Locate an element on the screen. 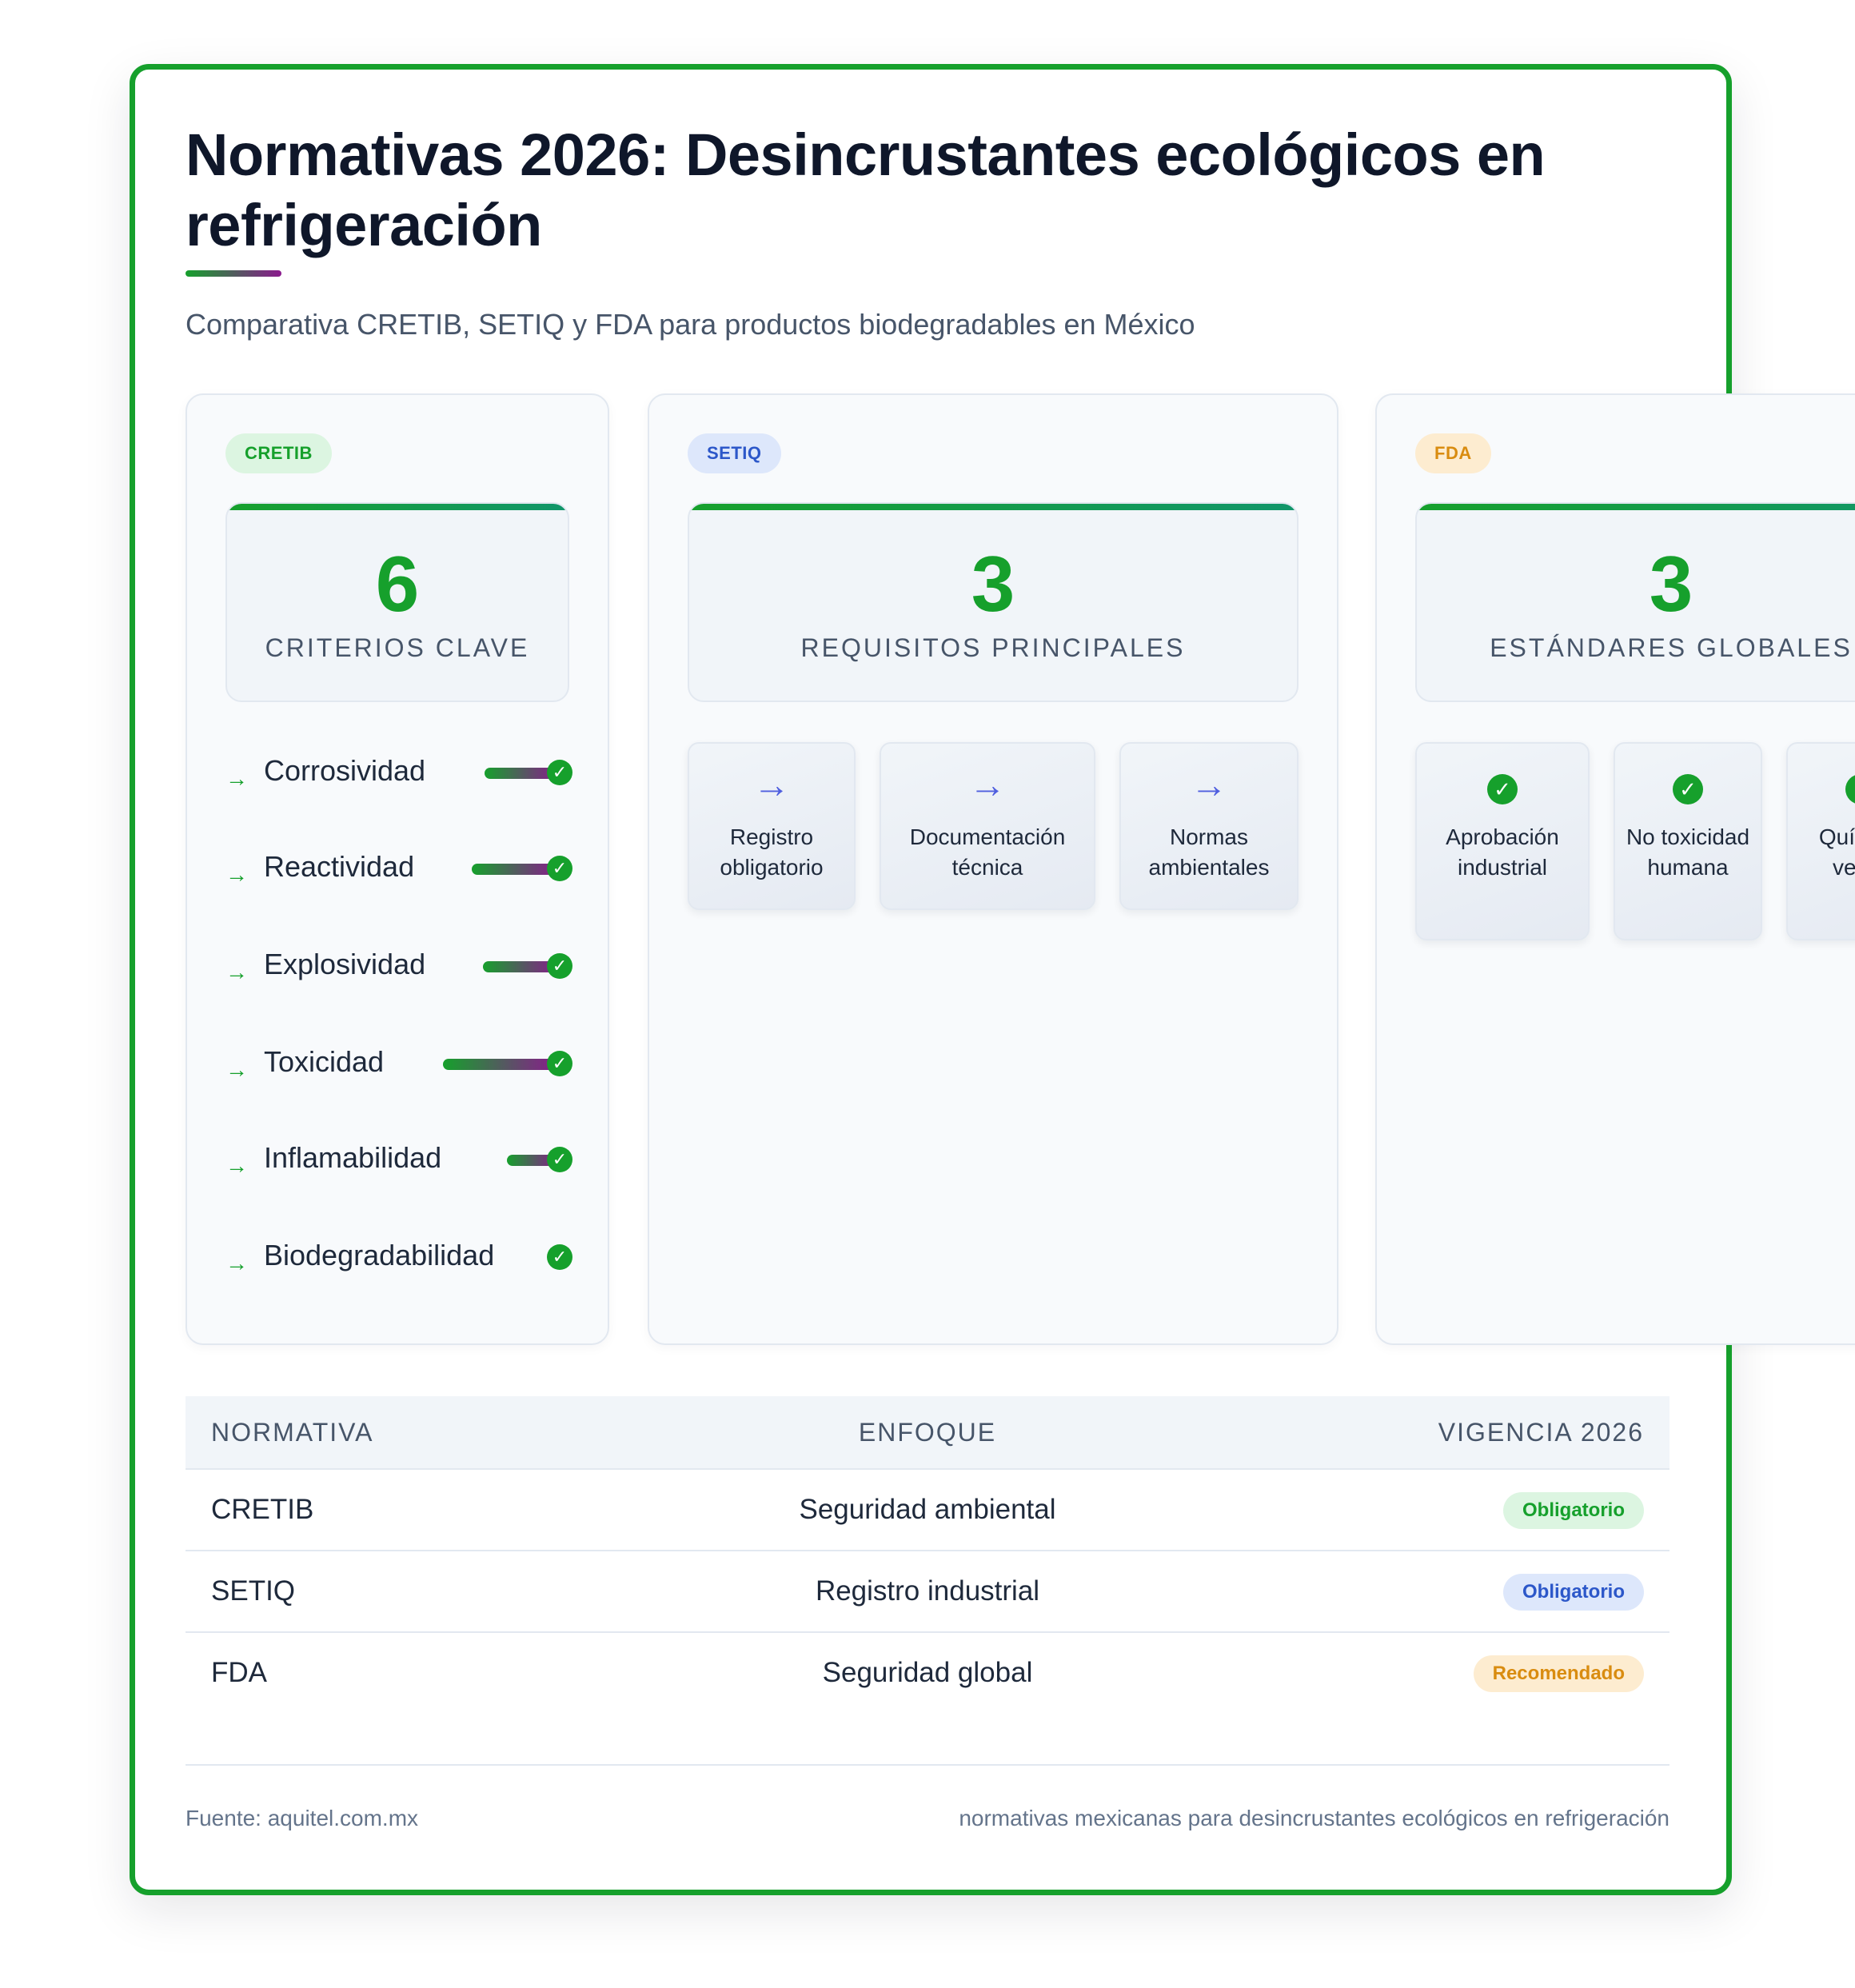  requirement-card: → Documentación técnica is located at coordinates (987, 826).